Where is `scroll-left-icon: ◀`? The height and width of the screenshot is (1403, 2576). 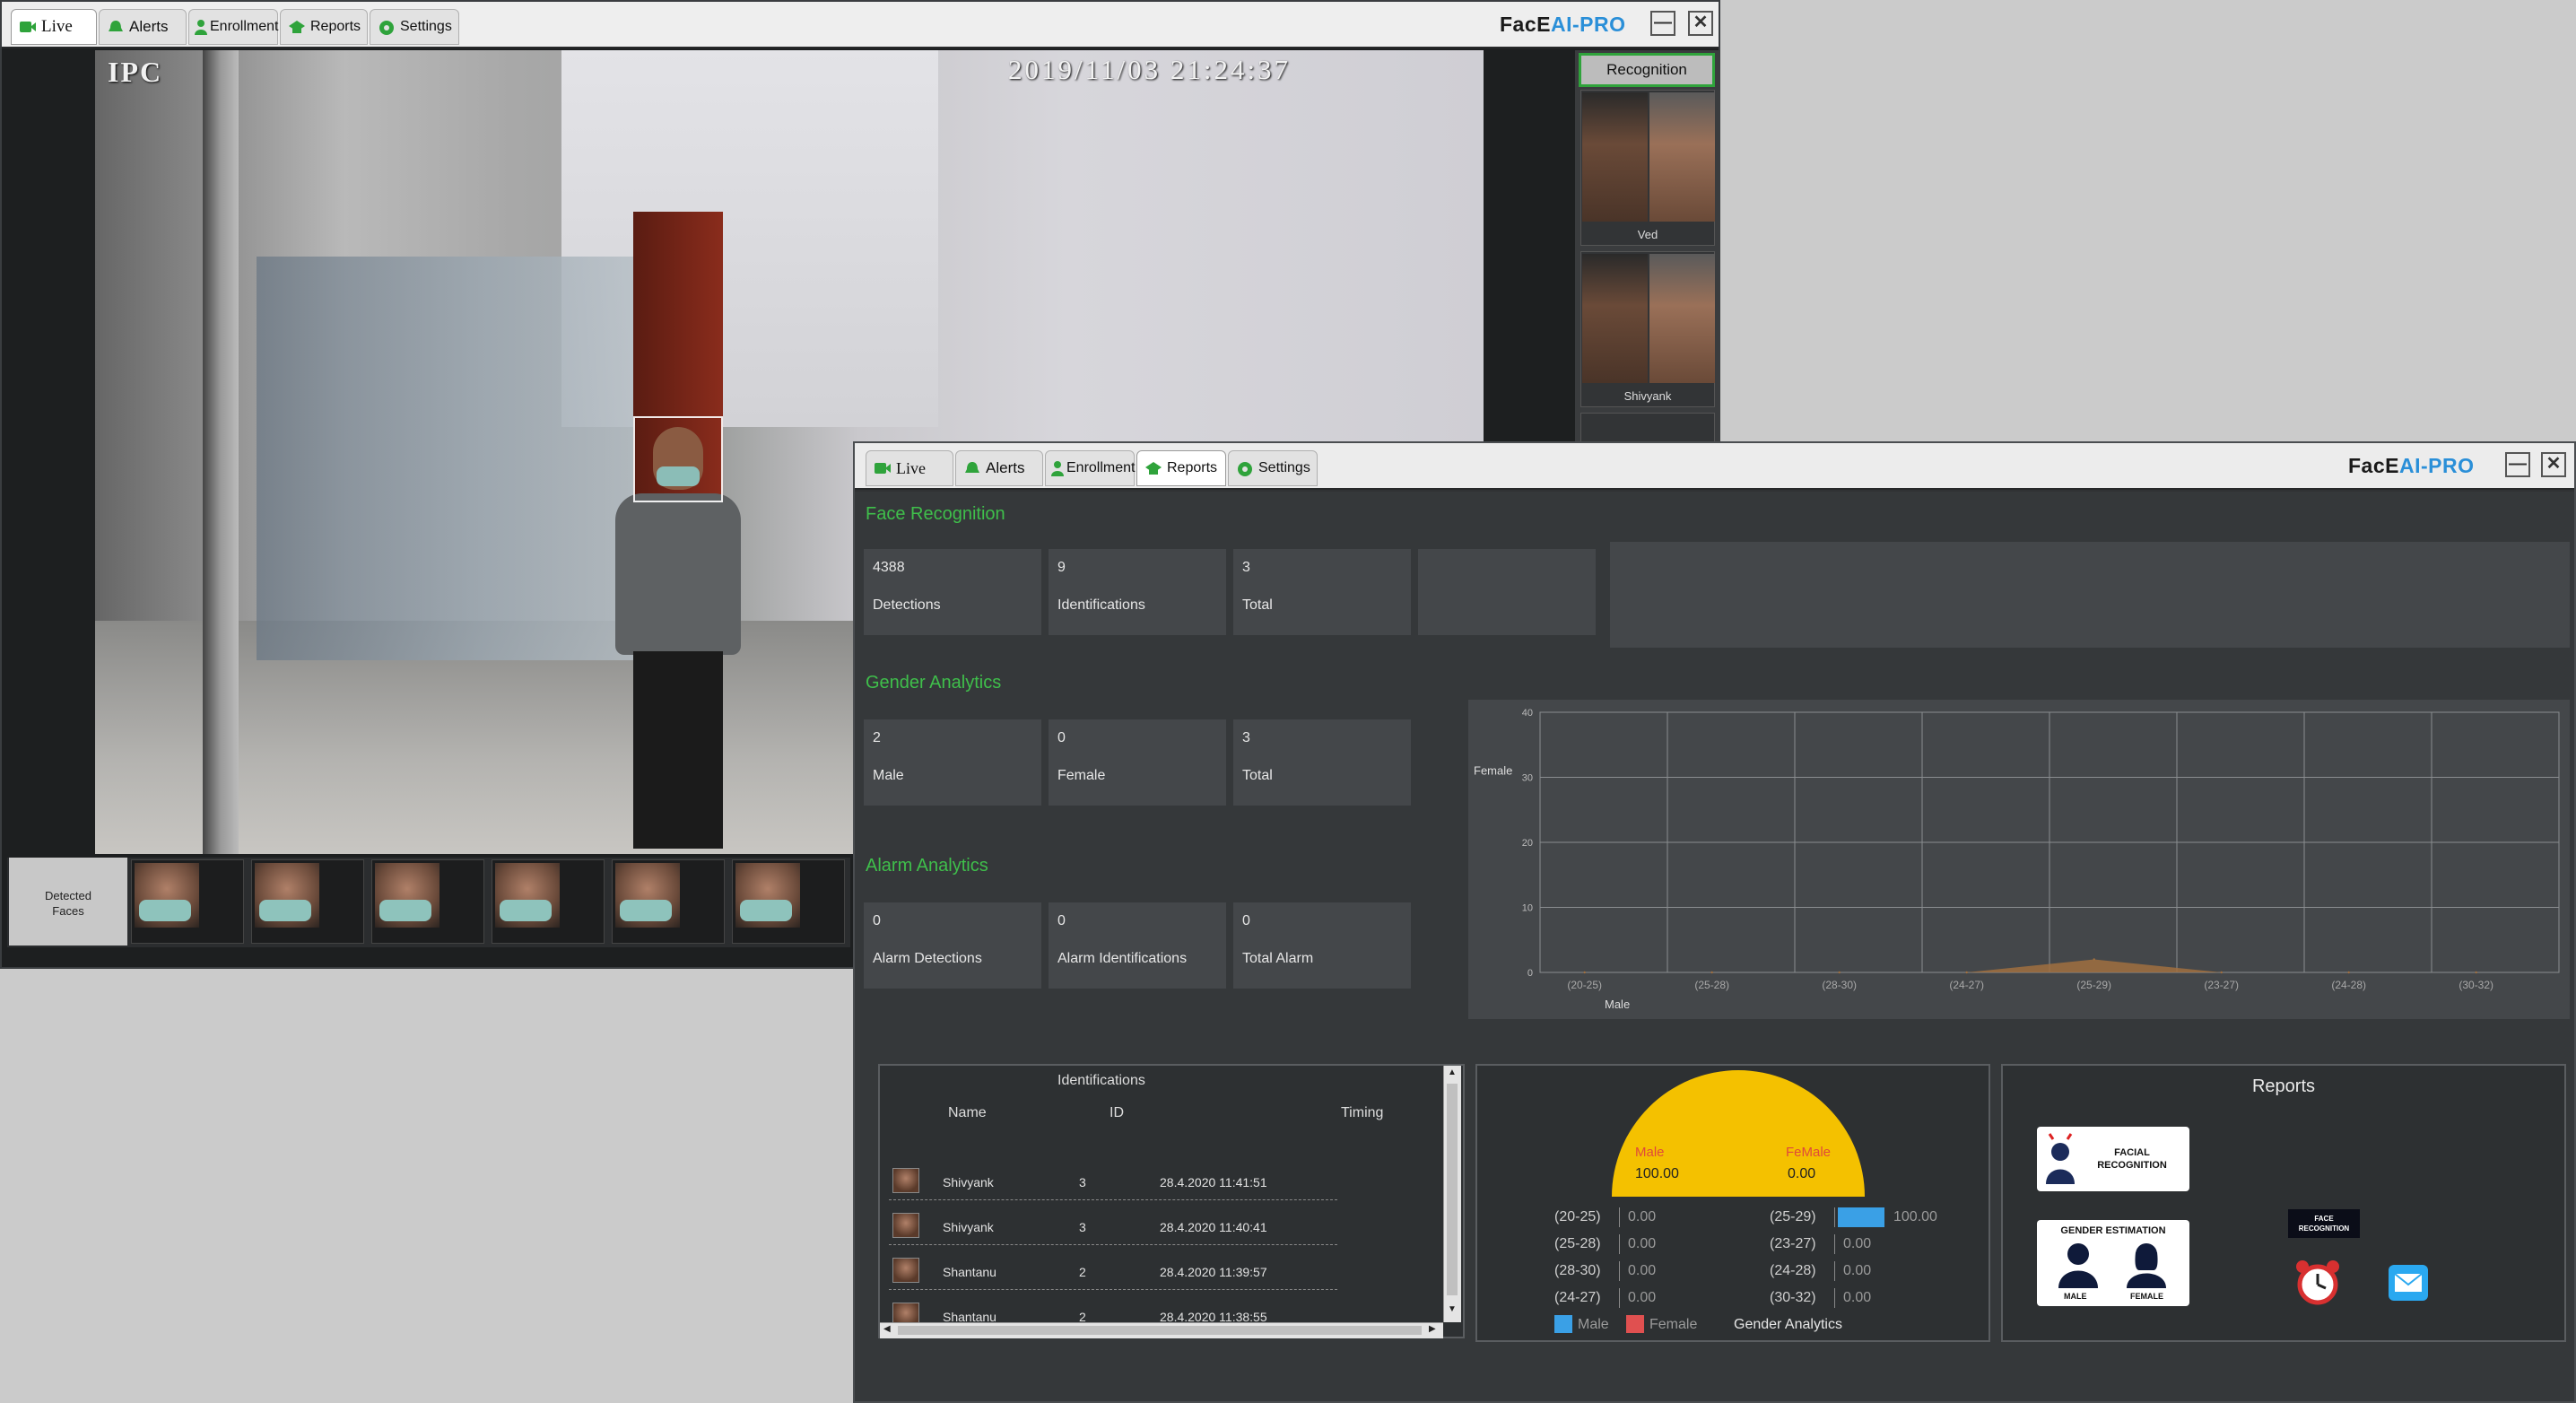
scroll-left-icon: ◀ is located at coordinates (887, 1329).